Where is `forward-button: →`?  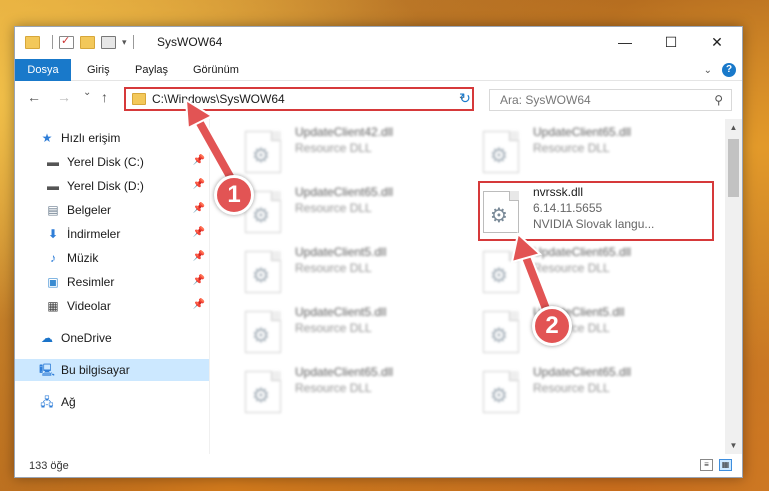 forward-button: → is located at coordinates (64, 97).